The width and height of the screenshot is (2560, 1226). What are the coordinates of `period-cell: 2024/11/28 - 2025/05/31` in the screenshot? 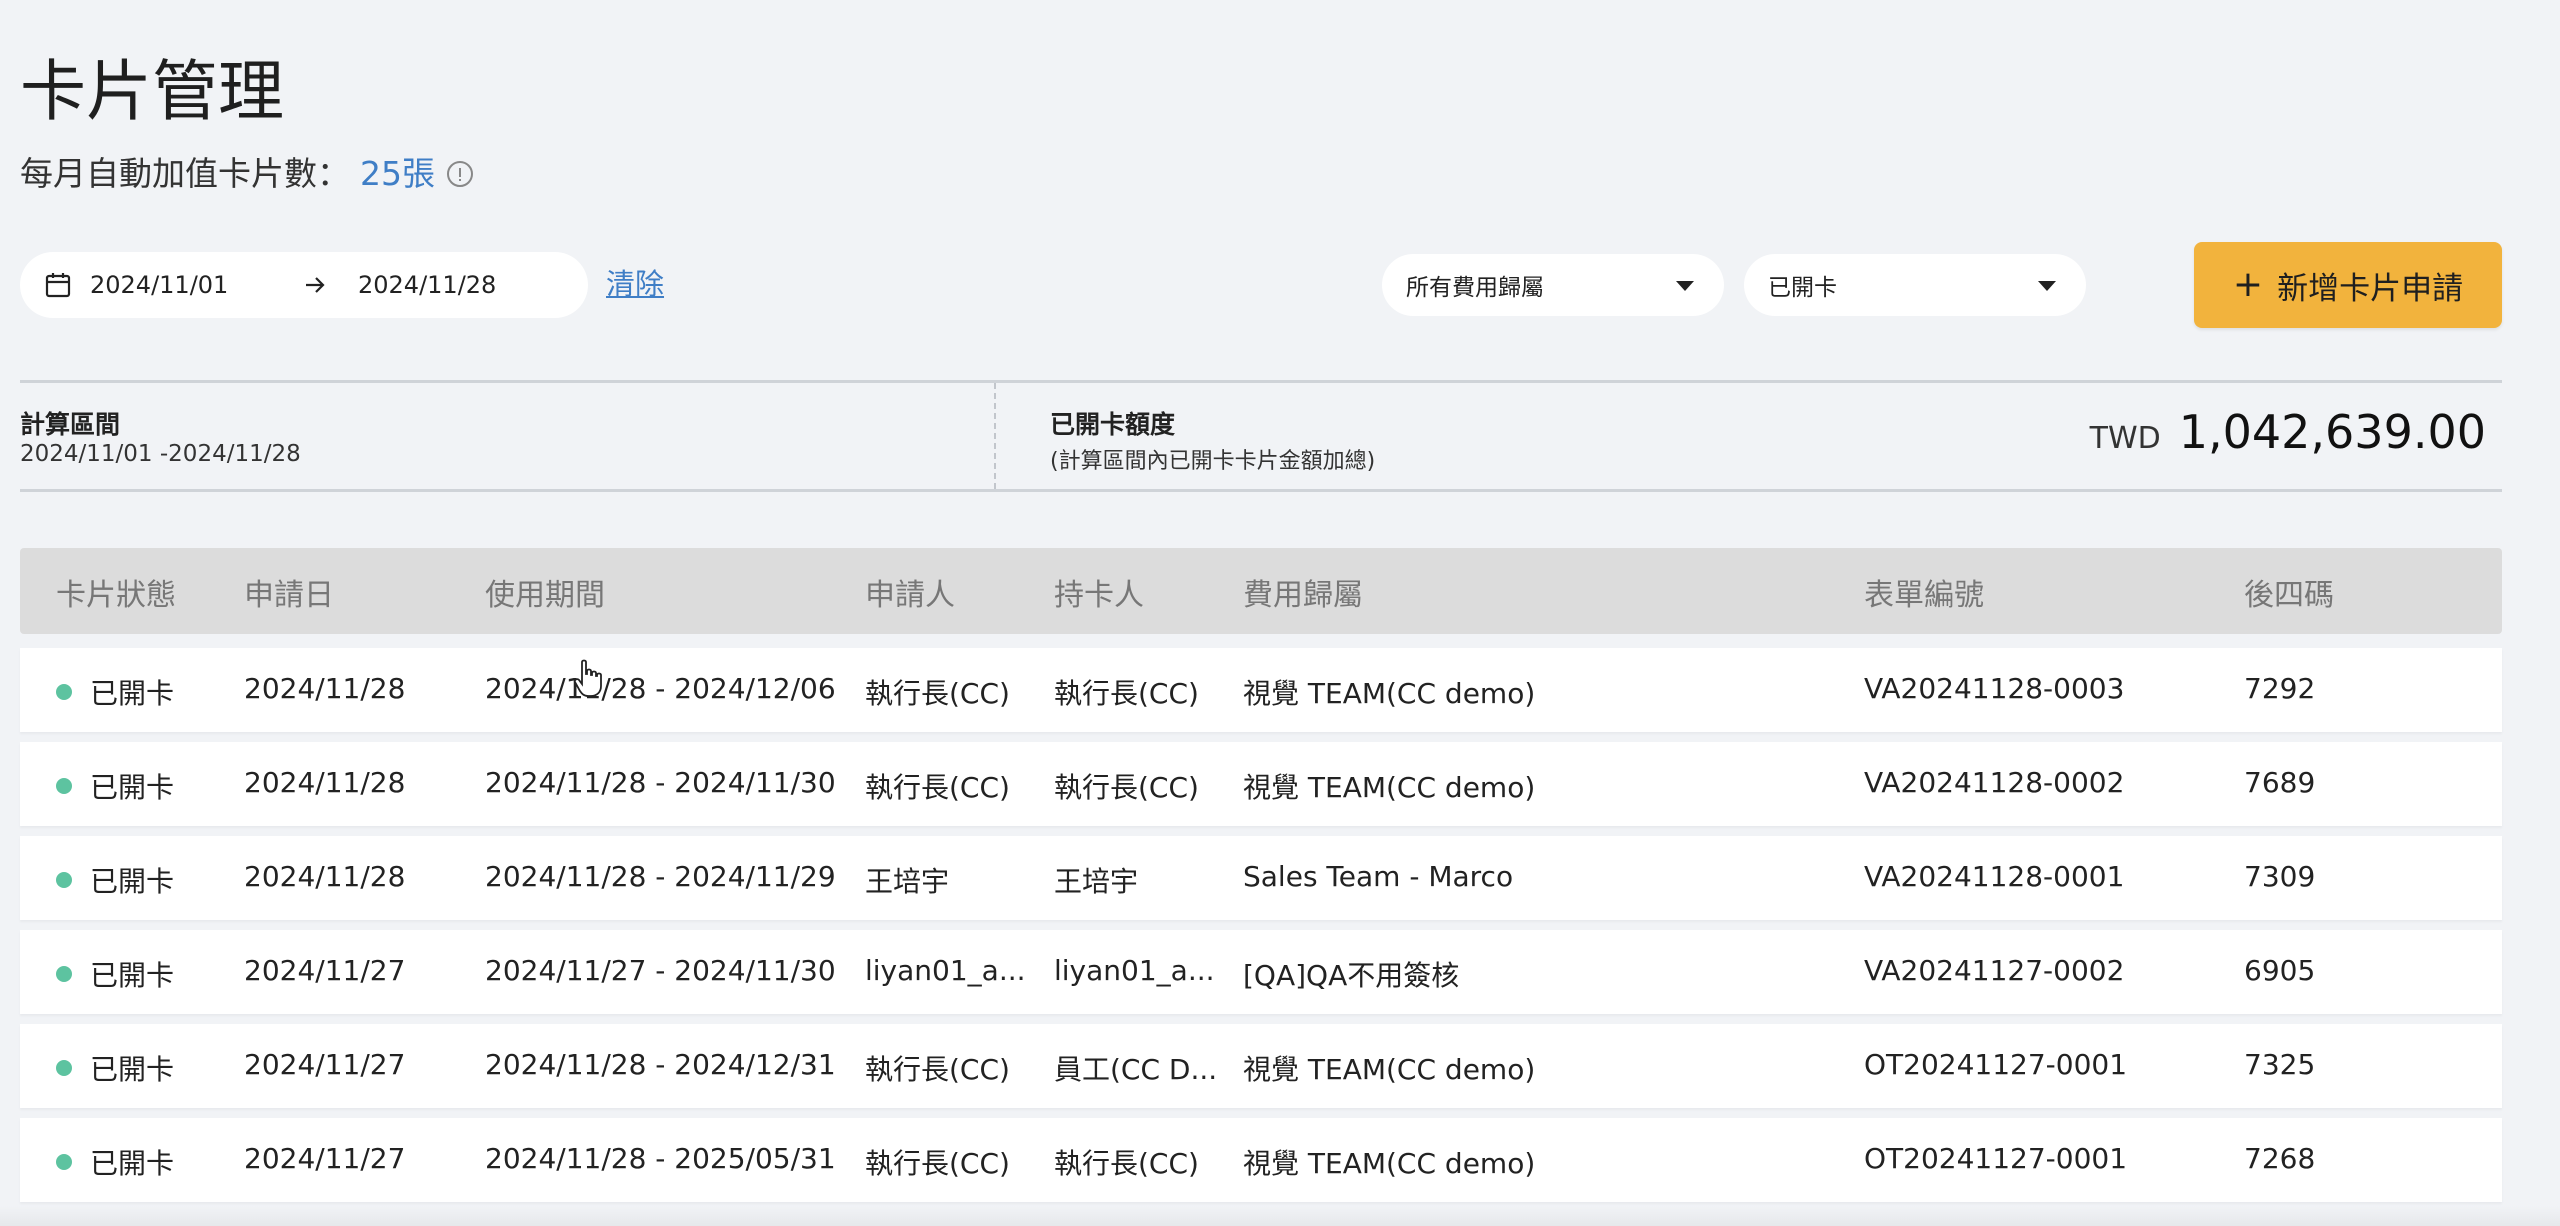 It's located at (660, 1158).